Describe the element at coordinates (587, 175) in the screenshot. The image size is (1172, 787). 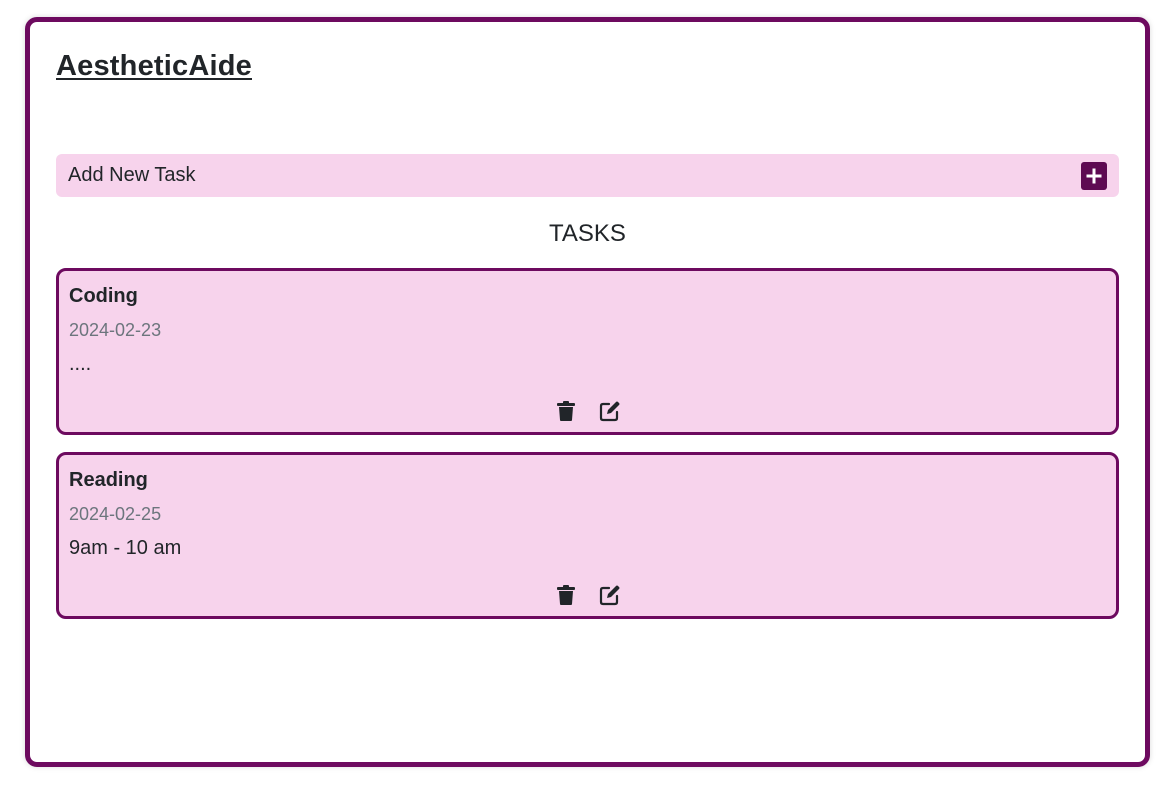
I see `add-task-bar: Add New Task` at that location.